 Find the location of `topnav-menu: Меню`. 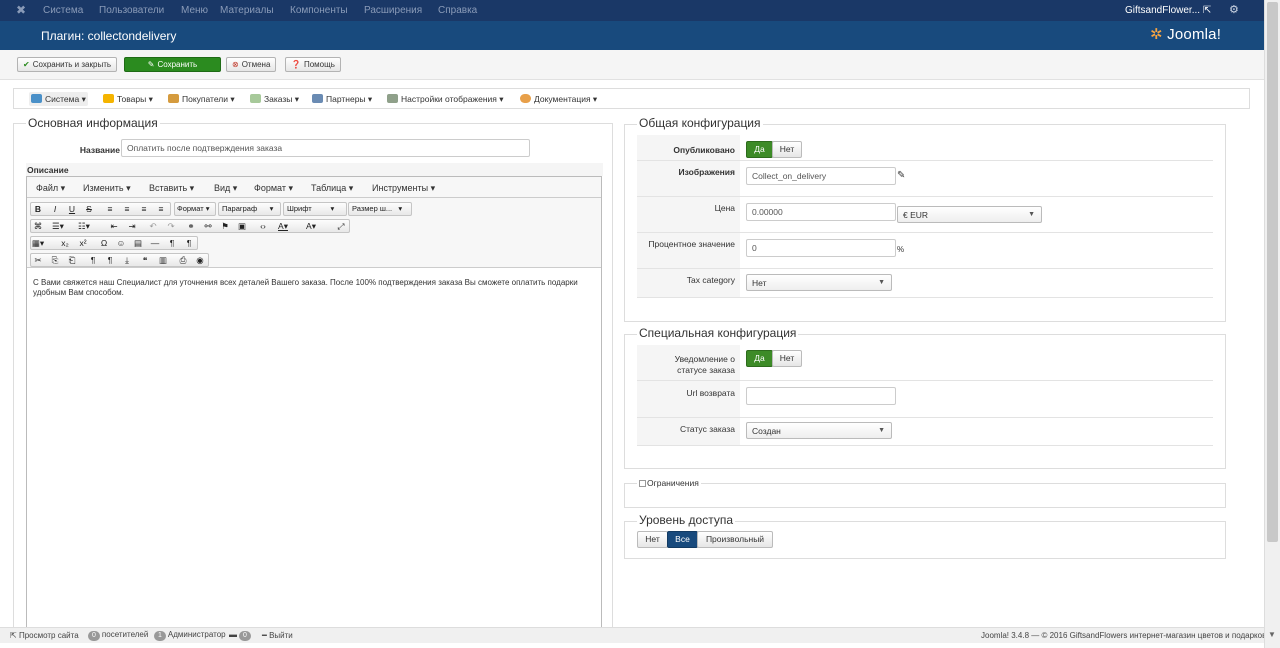

topnav-menu: Меню is located at coordinates (194, 10).